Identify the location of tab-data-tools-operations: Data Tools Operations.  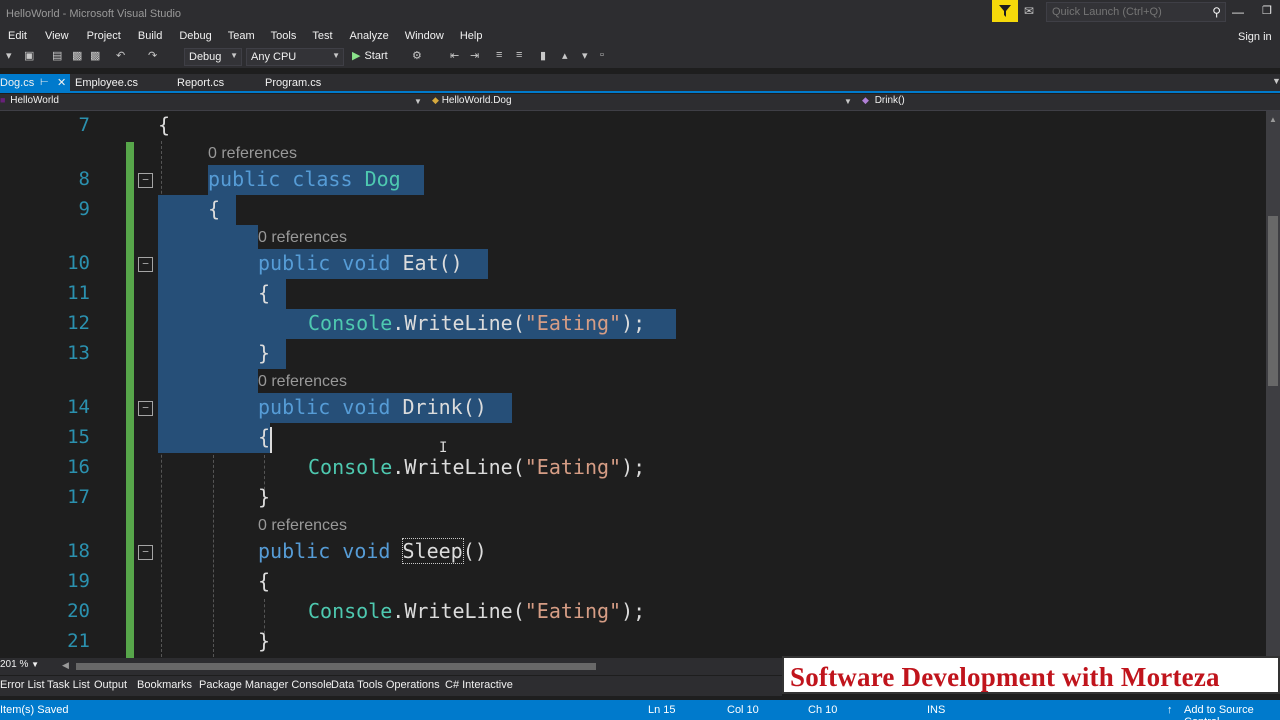
(385, 685).